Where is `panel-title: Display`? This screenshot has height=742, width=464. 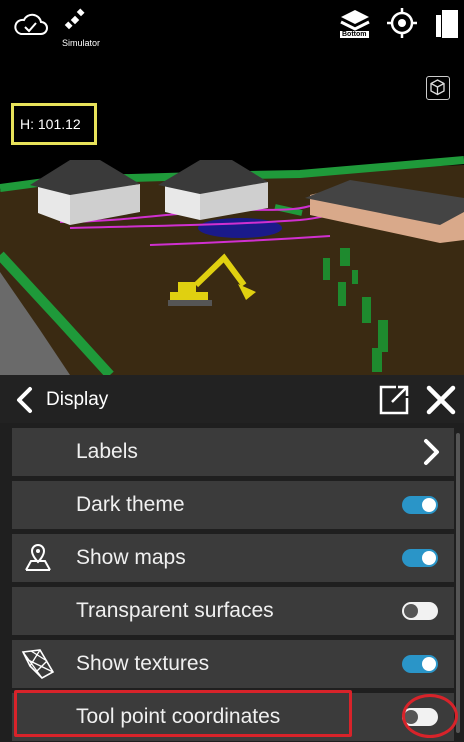
panel-title: Display is located at coordinates (77, 399).